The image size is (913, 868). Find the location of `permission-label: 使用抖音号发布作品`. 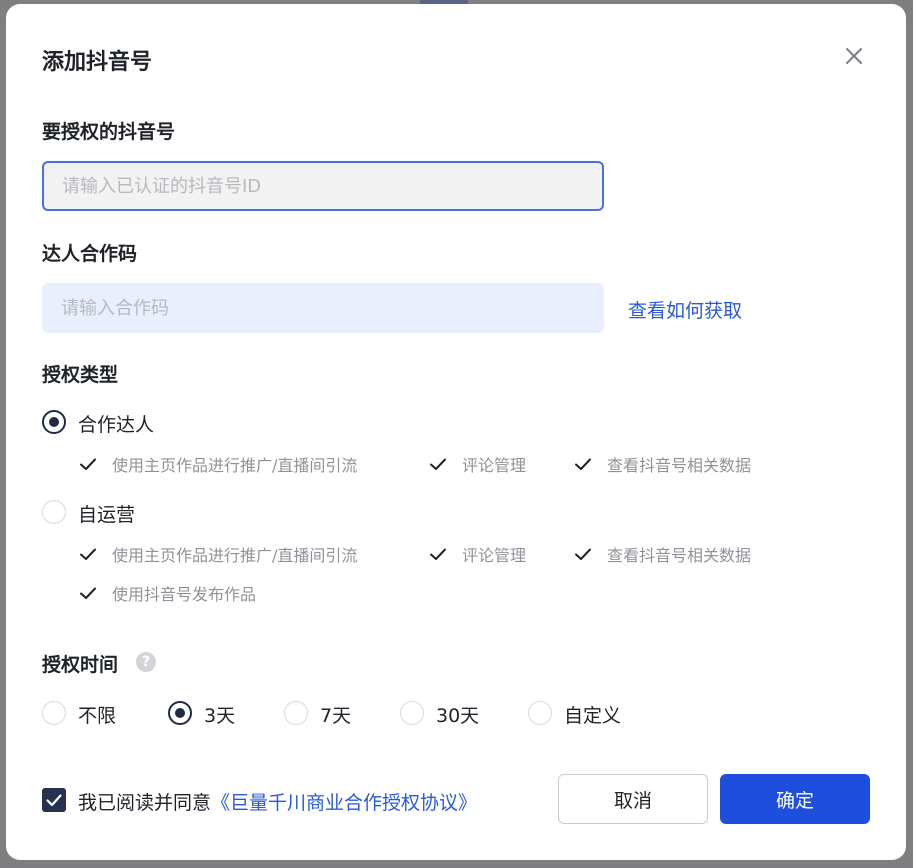

permission-label: 使用抖音号发布作品 is located at coordinates (184, 594).